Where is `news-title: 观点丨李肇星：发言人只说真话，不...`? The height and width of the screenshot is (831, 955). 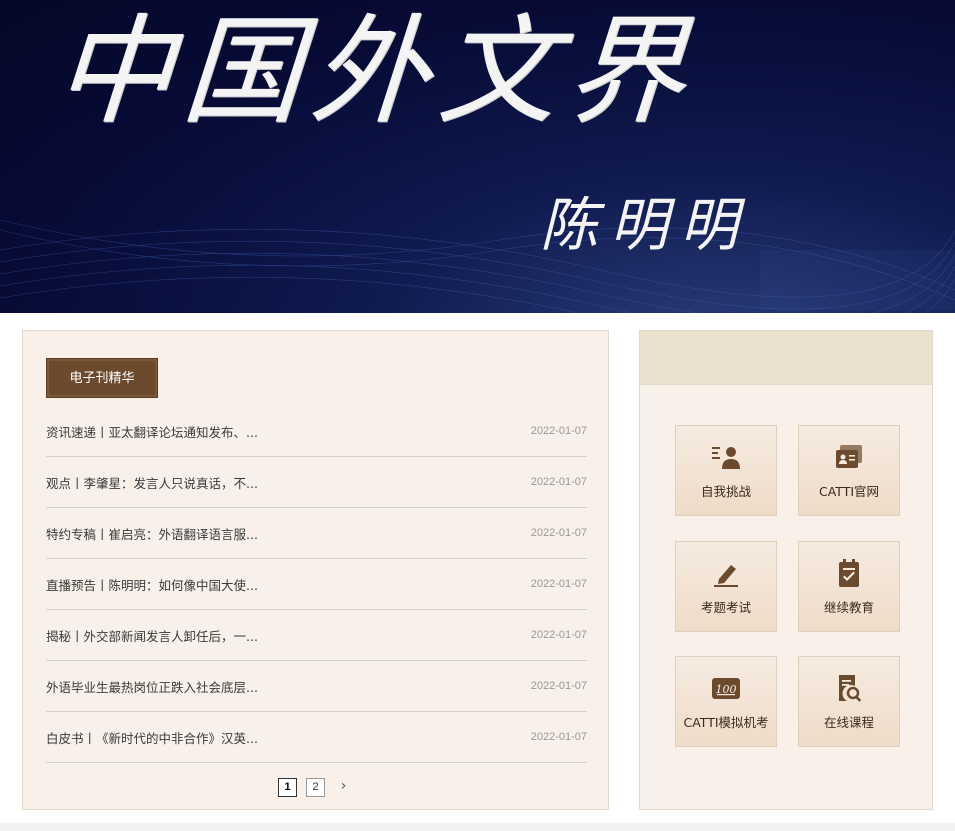
news-title: 观点丨李肇星：发言人只说真话，不... is located at coordinates (152, 482).